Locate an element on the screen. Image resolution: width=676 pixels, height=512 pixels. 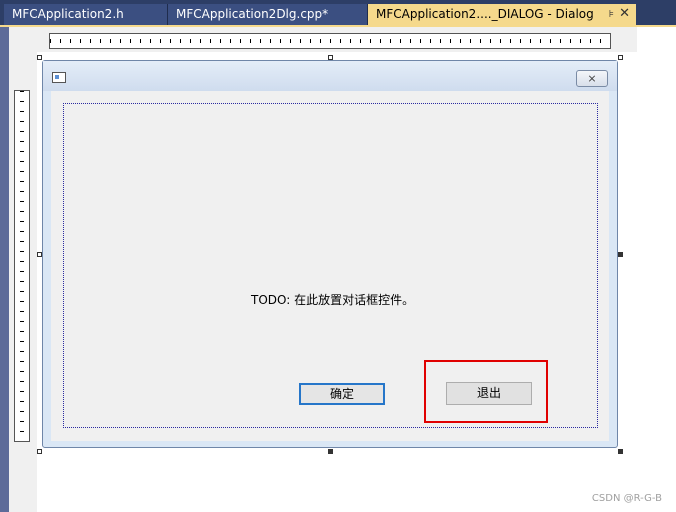
close-icon: ✕ is located at coordinates (624, 13).